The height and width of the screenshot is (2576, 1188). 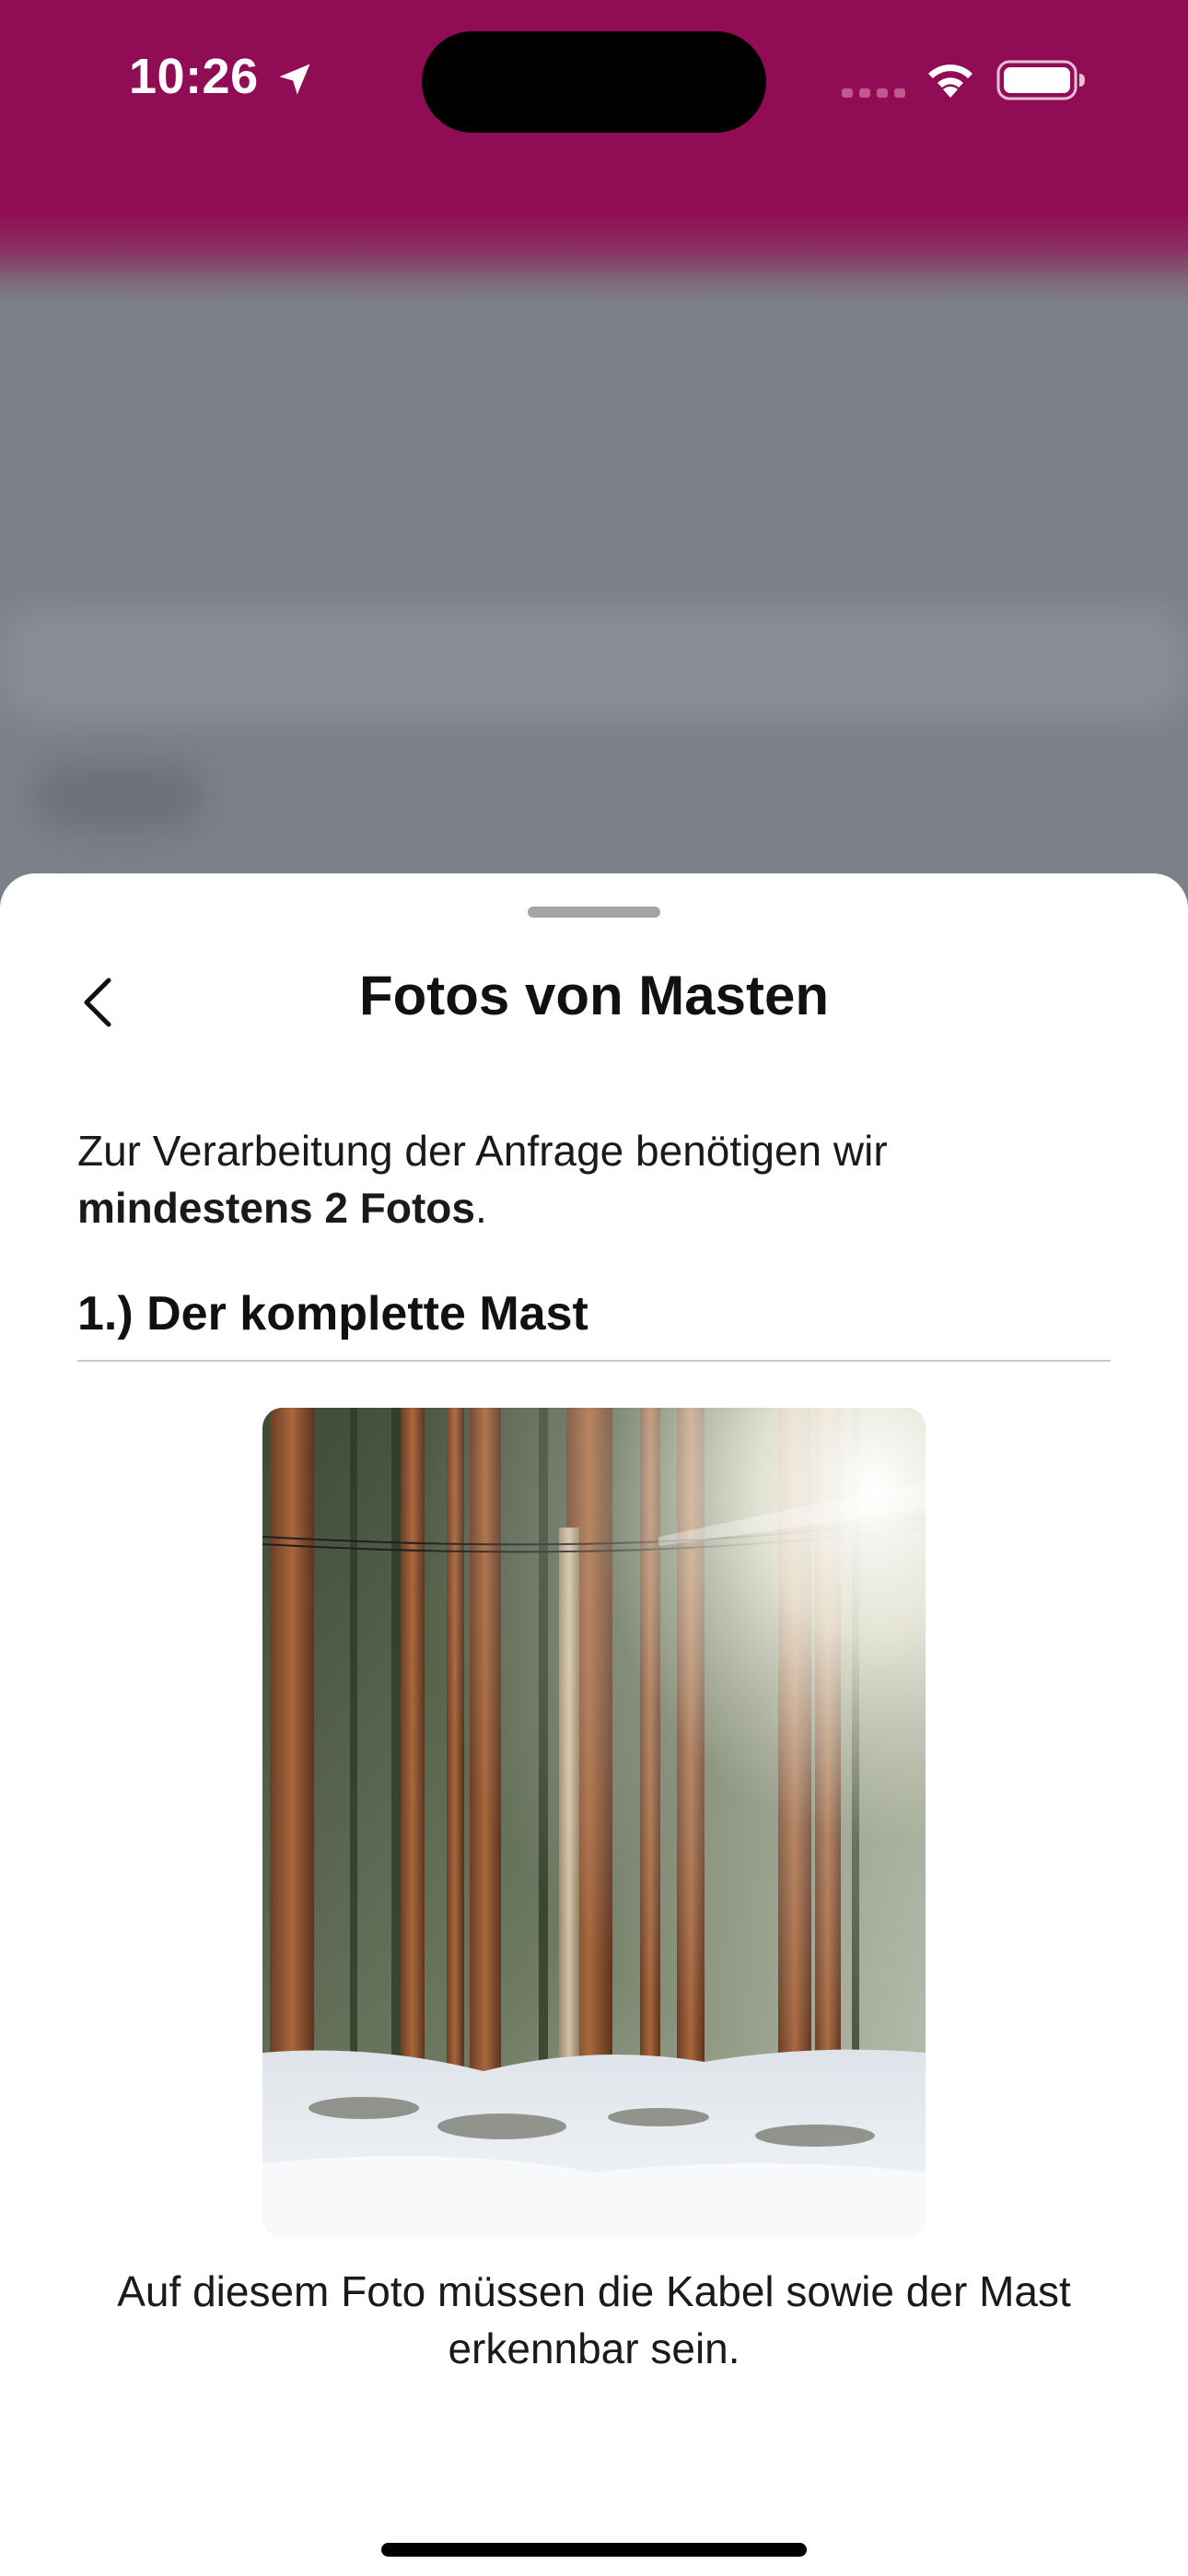 I want to click on home-indicator, so click(x=594, y=2550).